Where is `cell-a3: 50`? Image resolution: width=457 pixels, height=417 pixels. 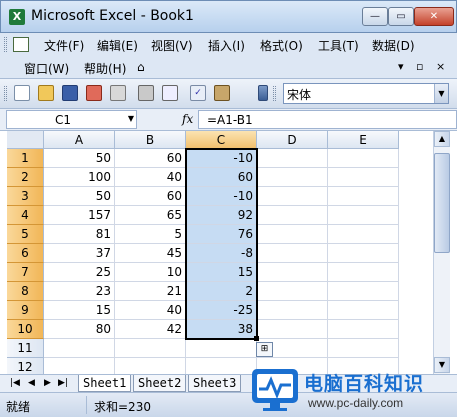
cell-a3: 50 is located at coordinates (79, 196).